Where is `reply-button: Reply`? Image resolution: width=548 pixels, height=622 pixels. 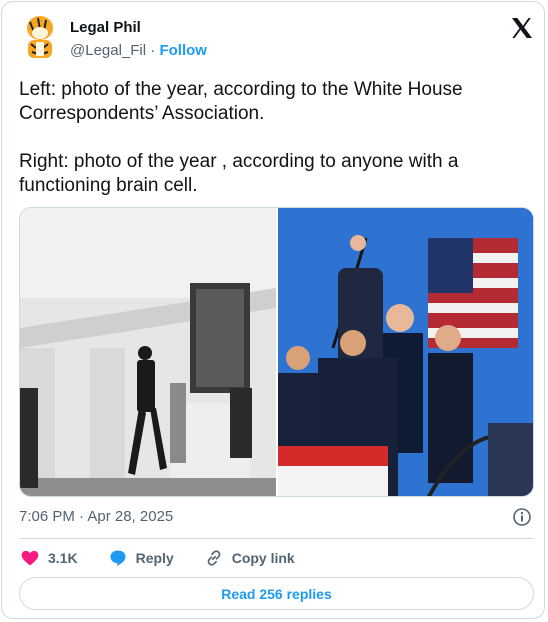 reply-button: Reply is located at coordinates (141, 558).